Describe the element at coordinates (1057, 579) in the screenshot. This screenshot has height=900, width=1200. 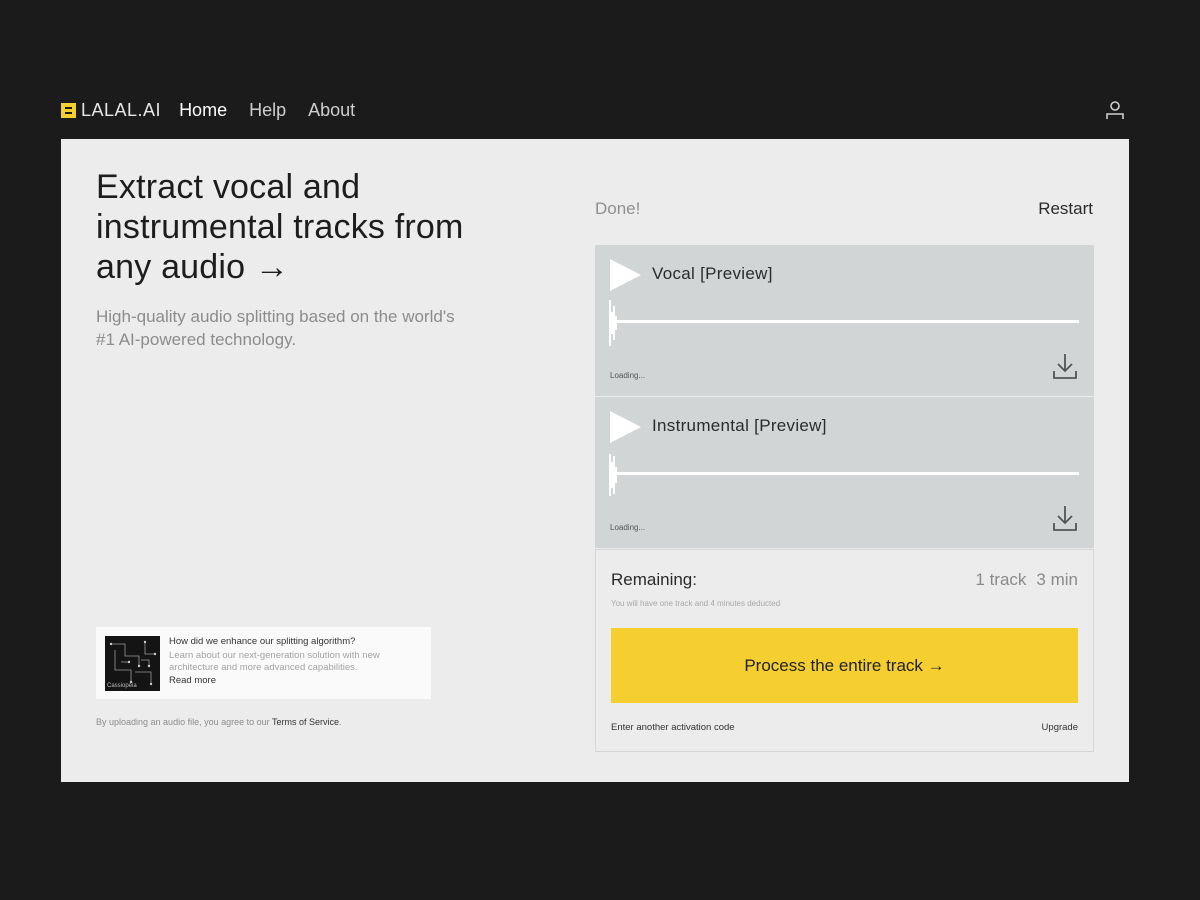
I see `minutes-left: 3 min` at that location.